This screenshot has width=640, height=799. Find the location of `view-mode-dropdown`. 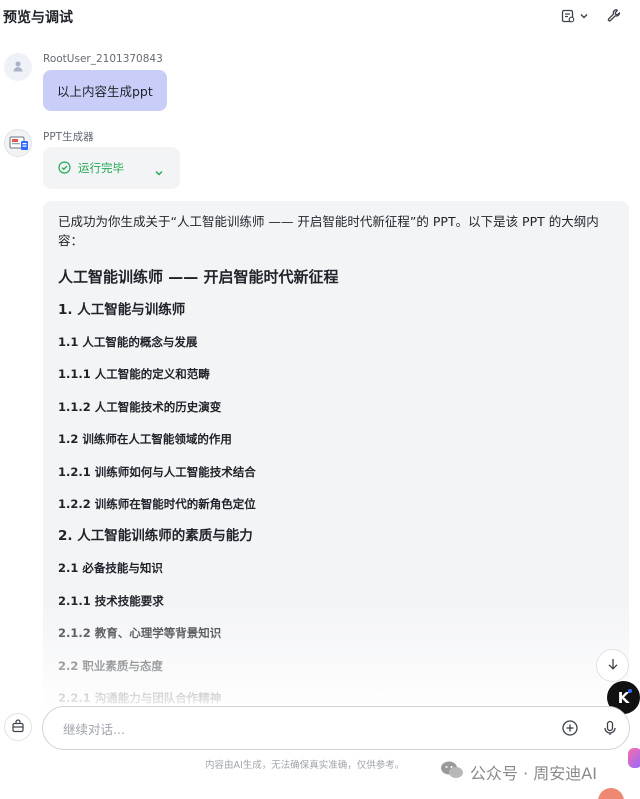

view-mode-dropdown is located at coordinates (575, 16).